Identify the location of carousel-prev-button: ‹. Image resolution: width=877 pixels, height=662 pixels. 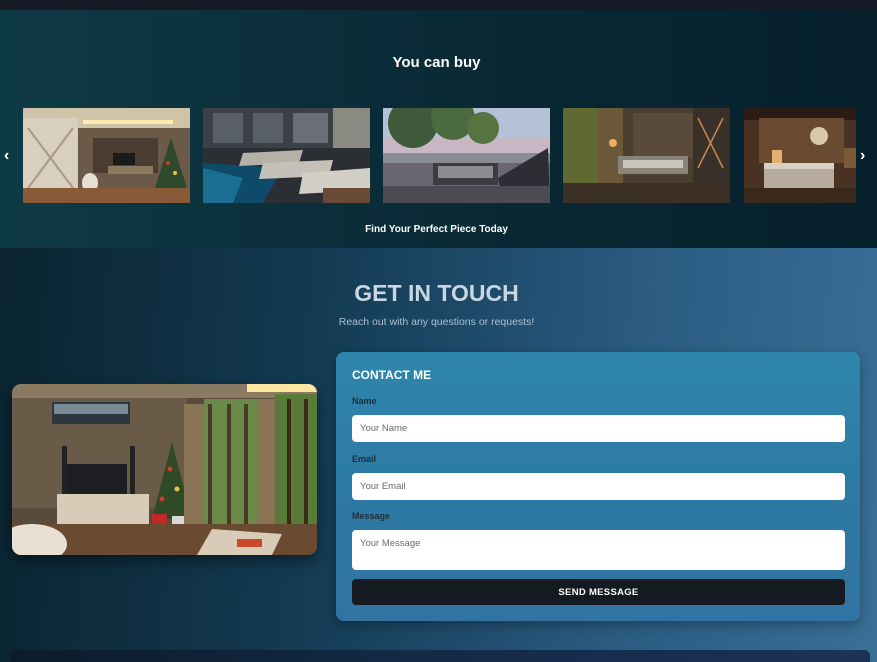
(6, 156).